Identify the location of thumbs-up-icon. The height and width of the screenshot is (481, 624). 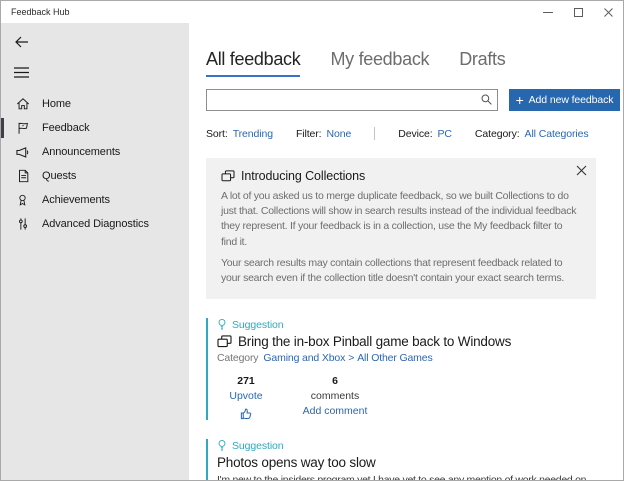
(246, 412).